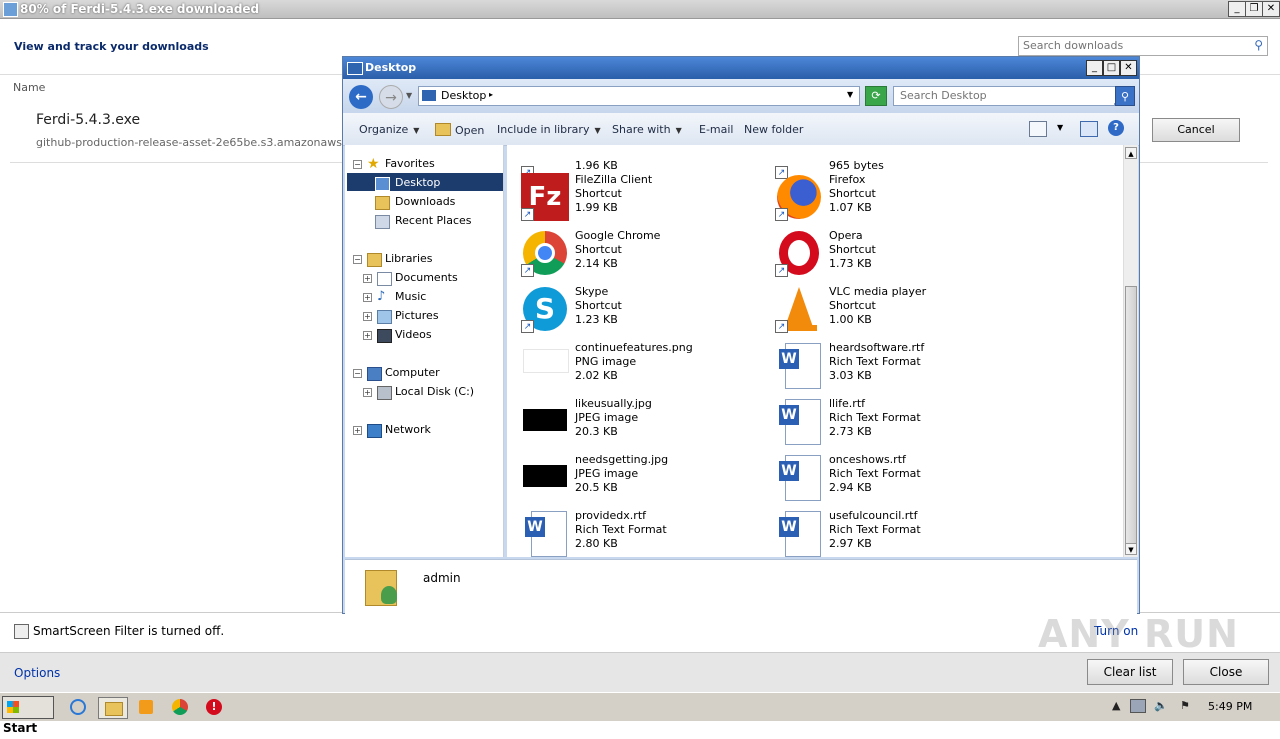  What do you see at coordinates (424, 164) in the screenshot?
I see `nav-favorites: − ★ Favorites` at bounding box center [424, 164].